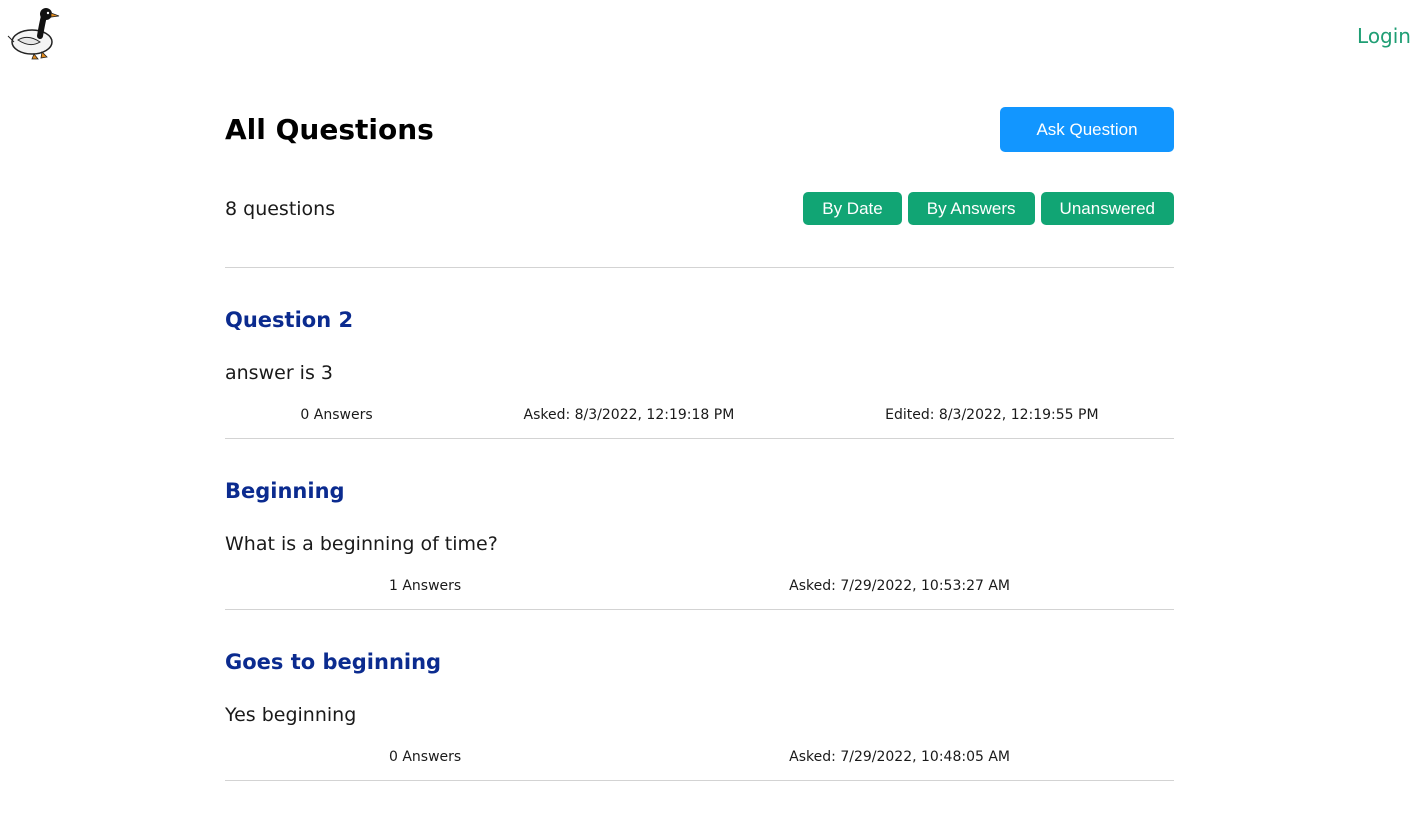 The width and height of the screenshot is (1423, 819). What do you see at coordinates (279, 373) in the screenshot?
I see `question-body: answer is 3` at bounding box center [279, 373].